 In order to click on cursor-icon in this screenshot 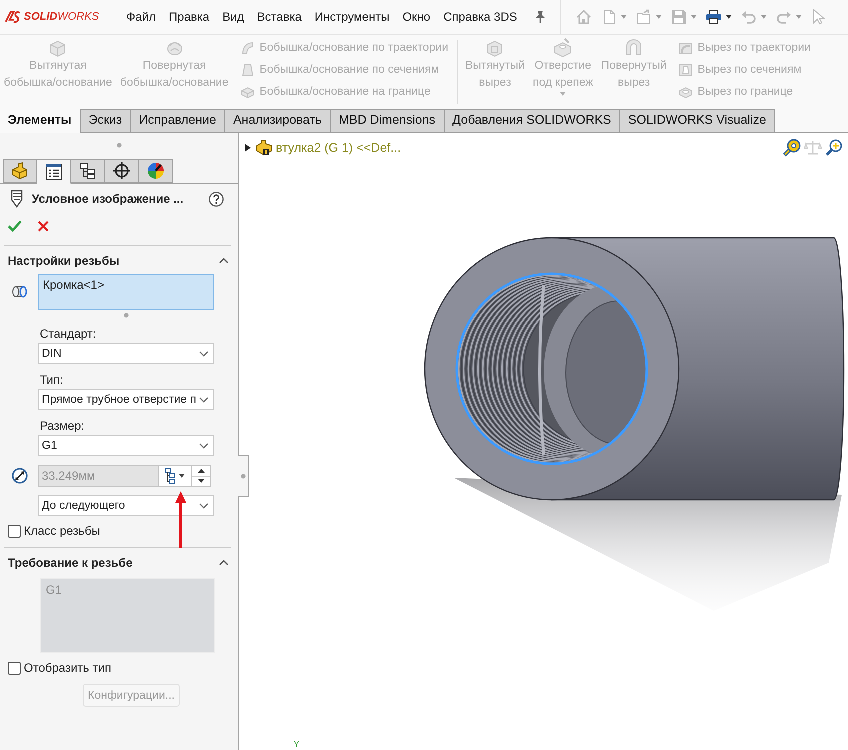, I will do `click(818, 17)`.